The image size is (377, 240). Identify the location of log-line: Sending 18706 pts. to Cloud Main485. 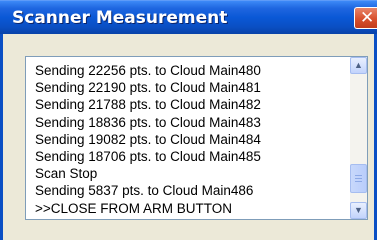
(148, 156).